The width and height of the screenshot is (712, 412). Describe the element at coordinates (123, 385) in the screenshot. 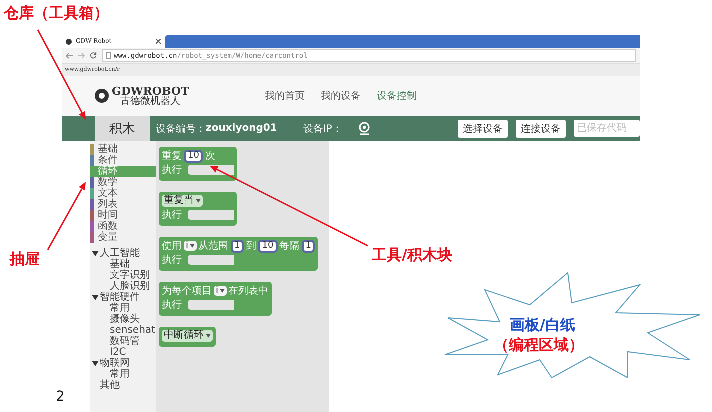

I see `toolbox-group: 其他` at that location.